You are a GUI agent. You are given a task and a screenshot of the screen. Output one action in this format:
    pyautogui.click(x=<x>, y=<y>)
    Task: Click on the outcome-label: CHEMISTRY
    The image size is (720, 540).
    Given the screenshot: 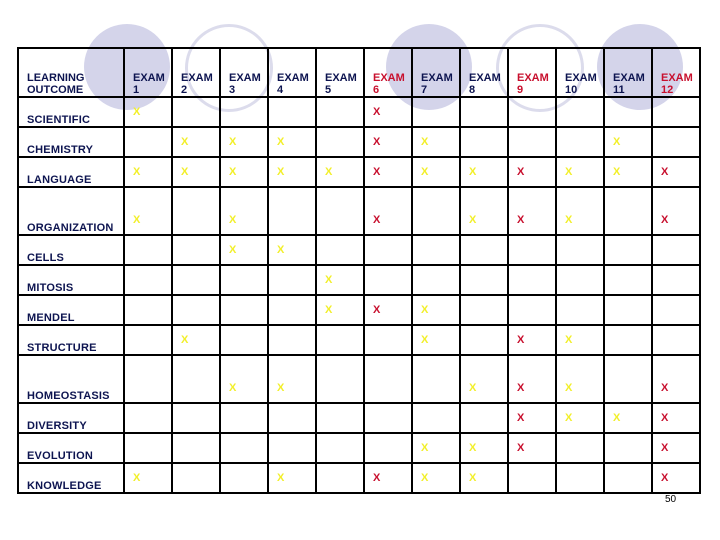 What is the action you would take?
    pyautogui.click(x=71, y=142)
    